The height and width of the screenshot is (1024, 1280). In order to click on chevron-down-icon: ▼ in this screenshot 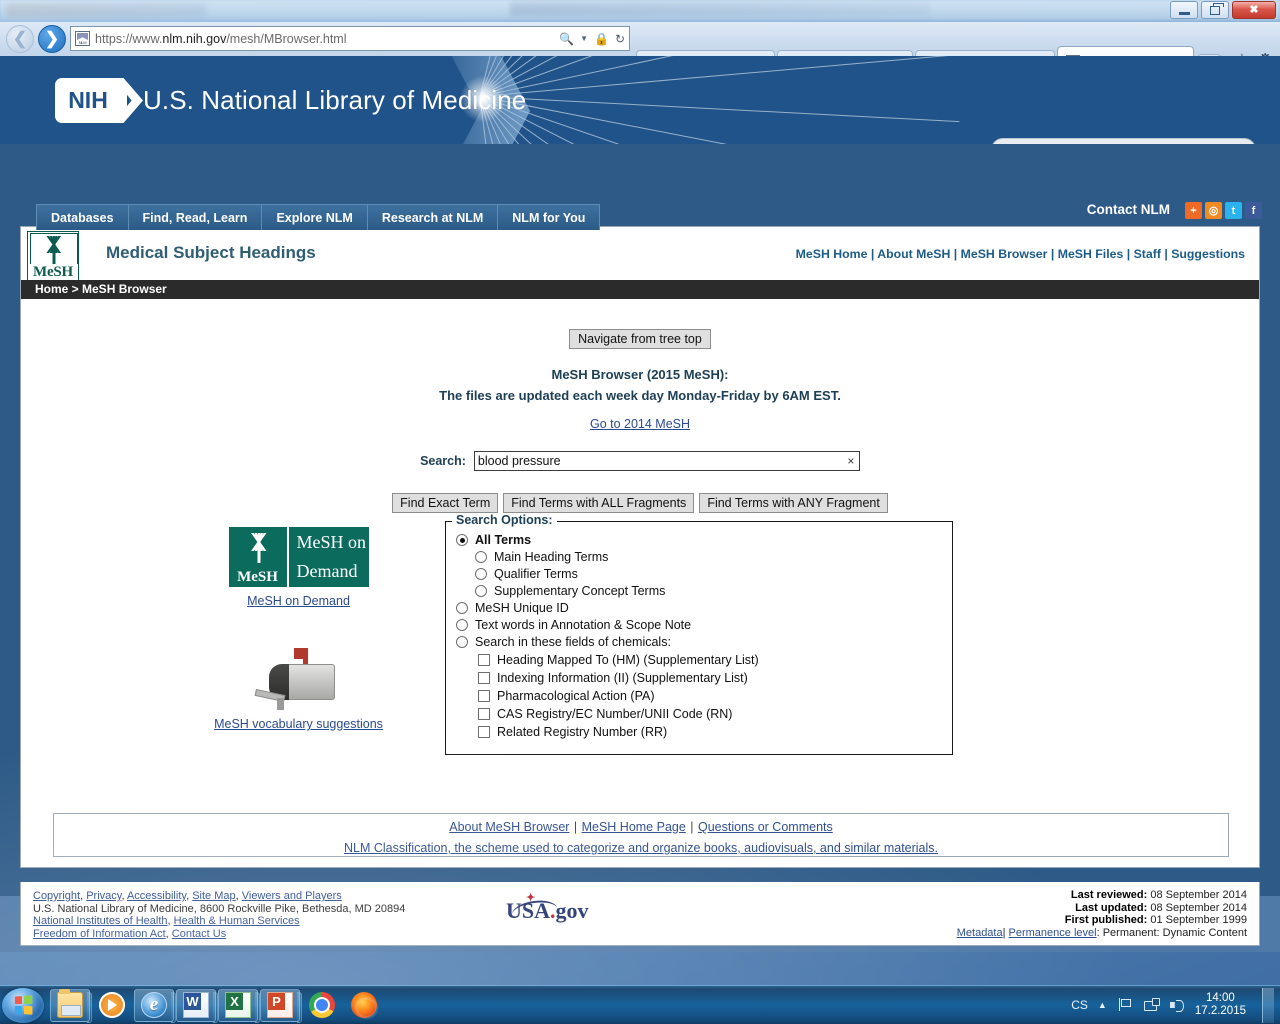, I will do `click(584, 38)`.